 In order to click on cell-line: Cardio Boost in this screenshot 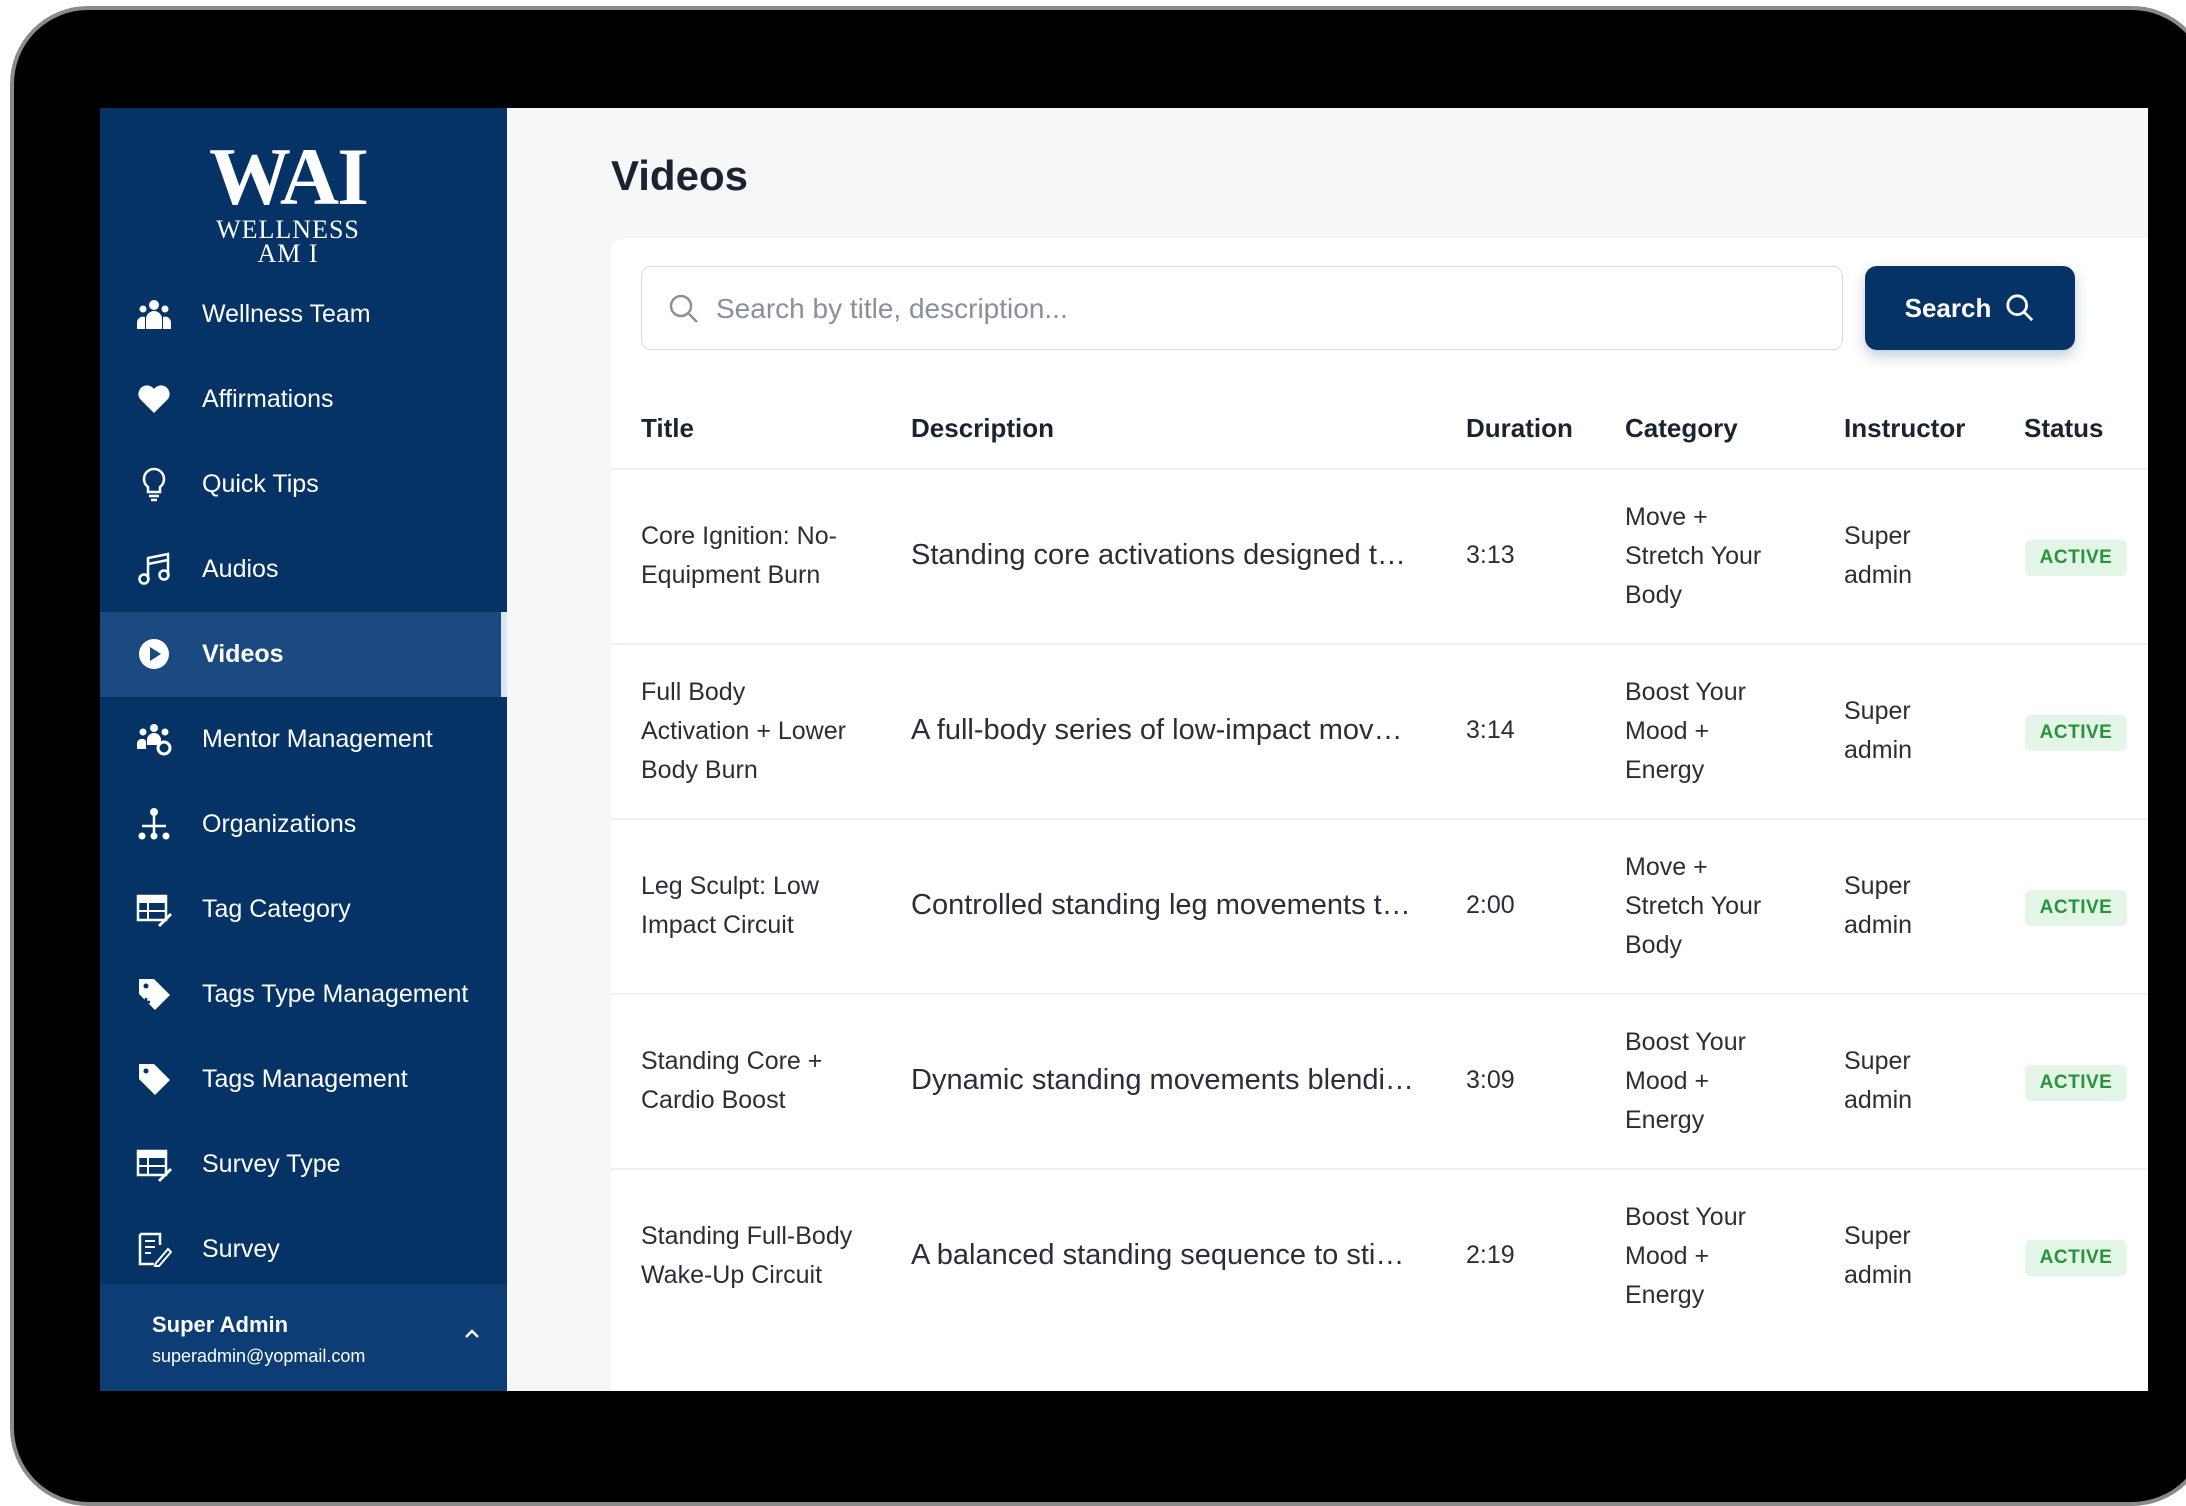, I will do `click(713, 1100)`.